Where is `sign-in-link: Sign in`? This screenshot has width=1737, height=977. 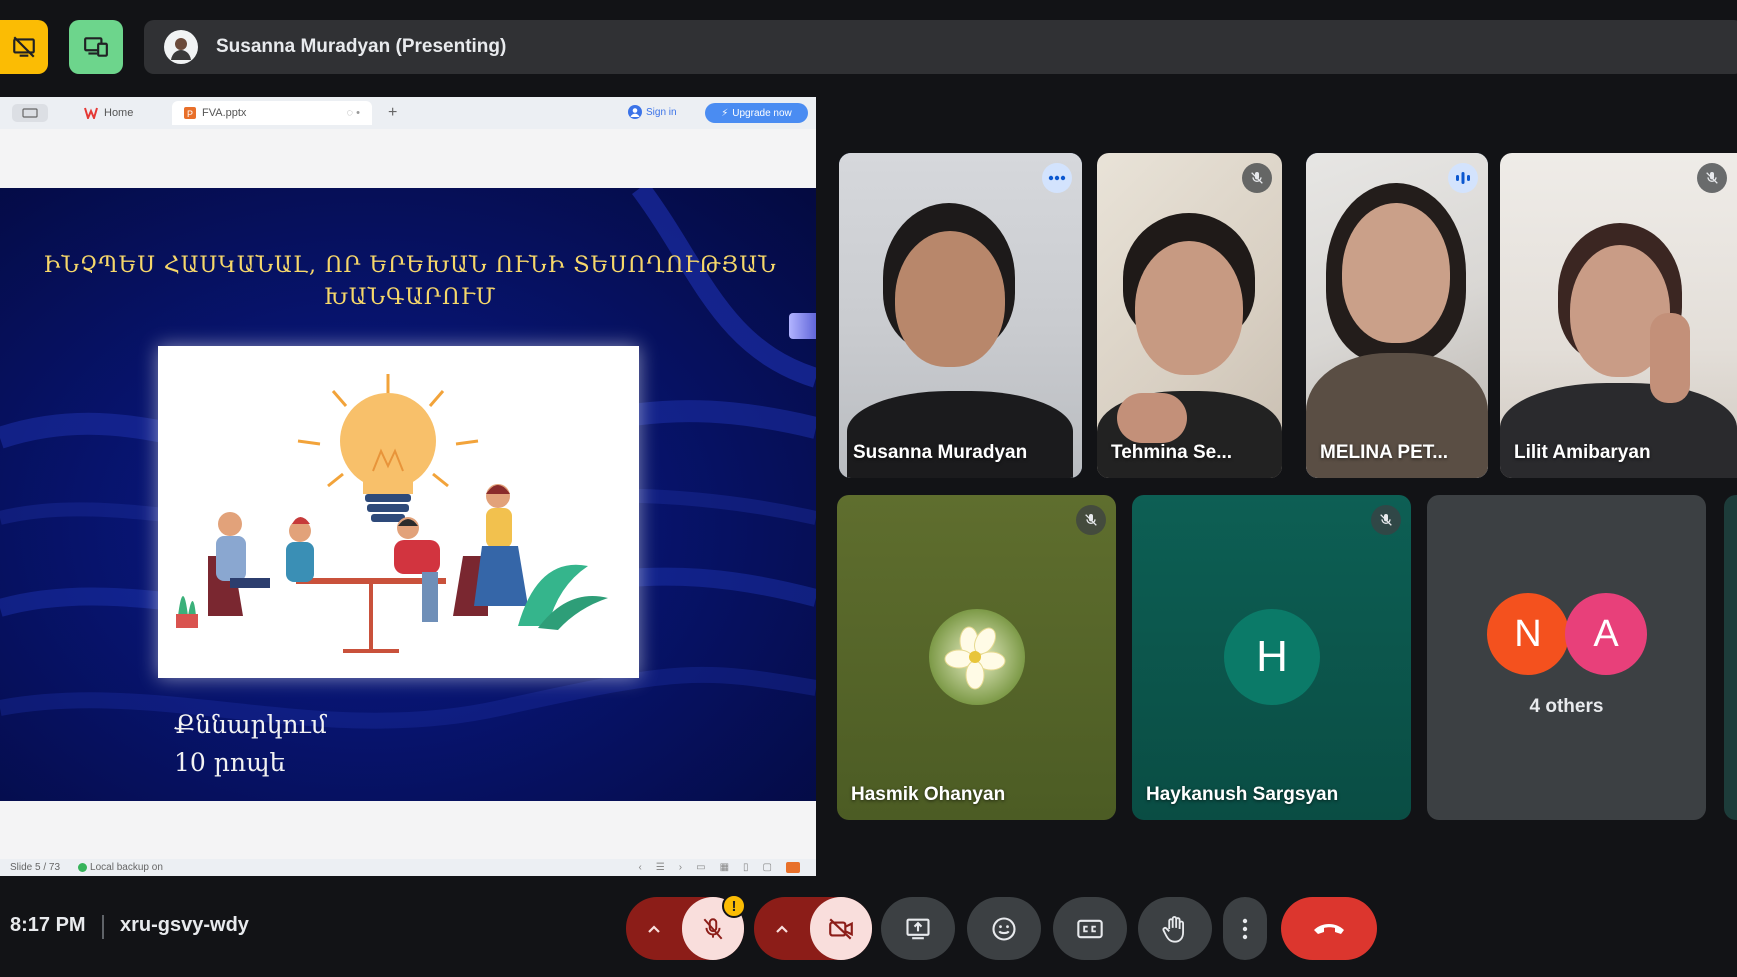 sign-in-link: Sign in is located at coordinates (652, 112).